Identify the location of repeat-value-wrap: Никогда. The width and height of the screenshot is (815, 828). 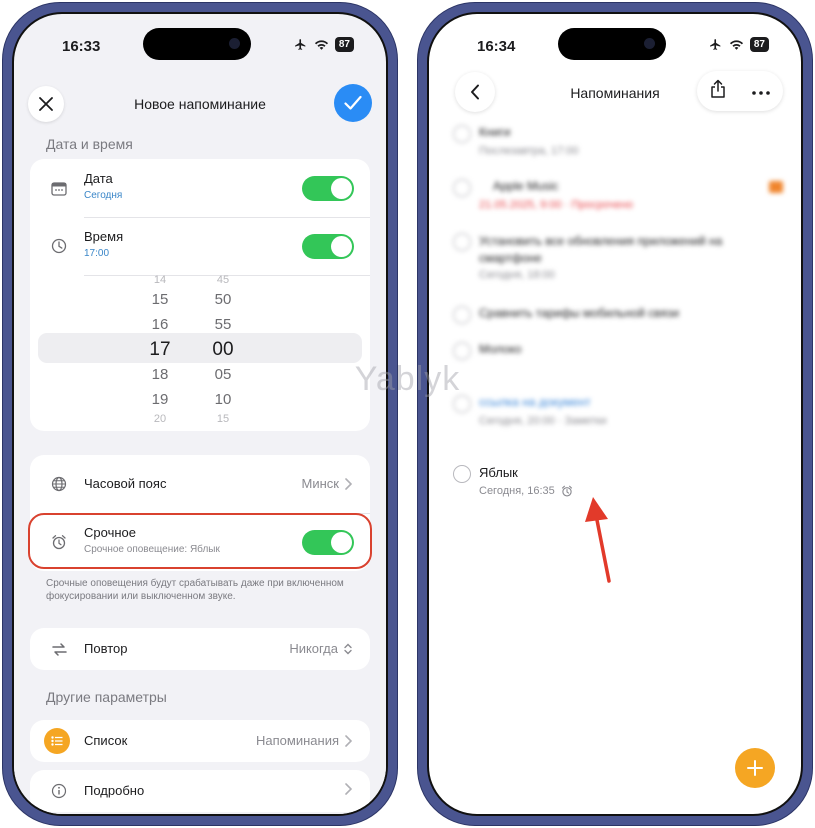
(320, 648).